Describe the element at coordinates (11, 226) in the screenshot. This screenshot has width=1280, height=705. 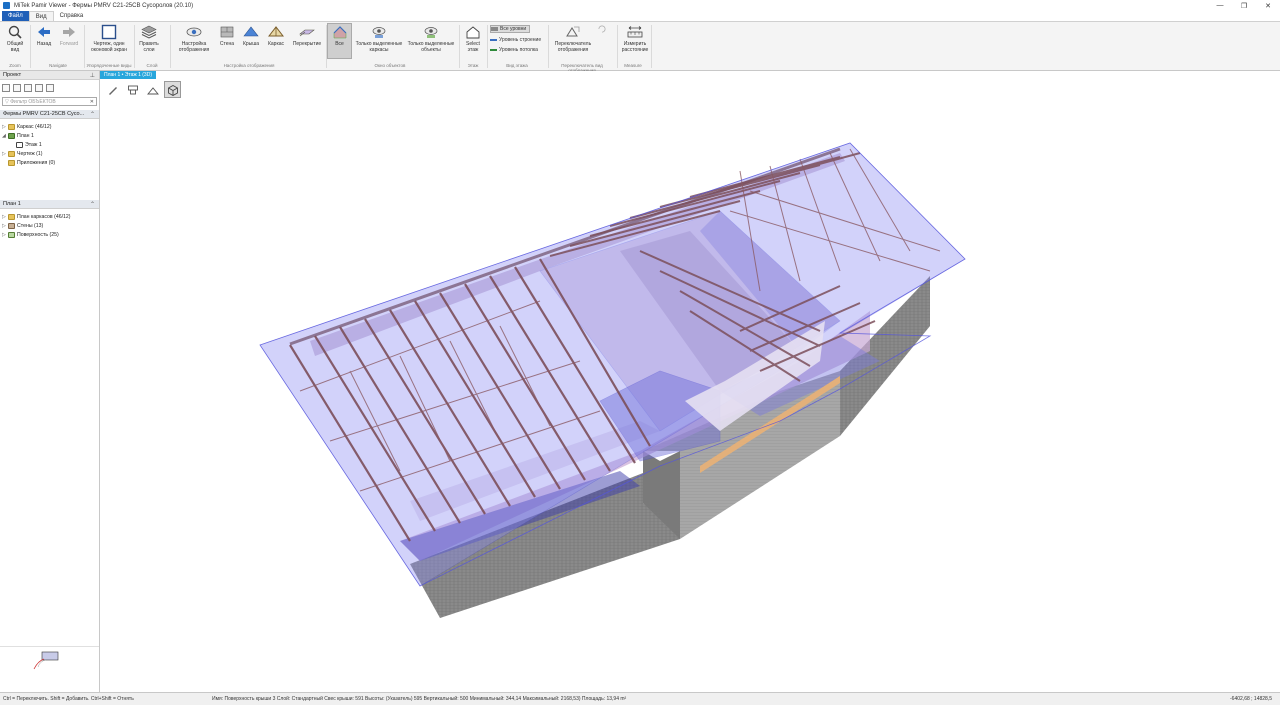
I see `wall-icon` at that location.